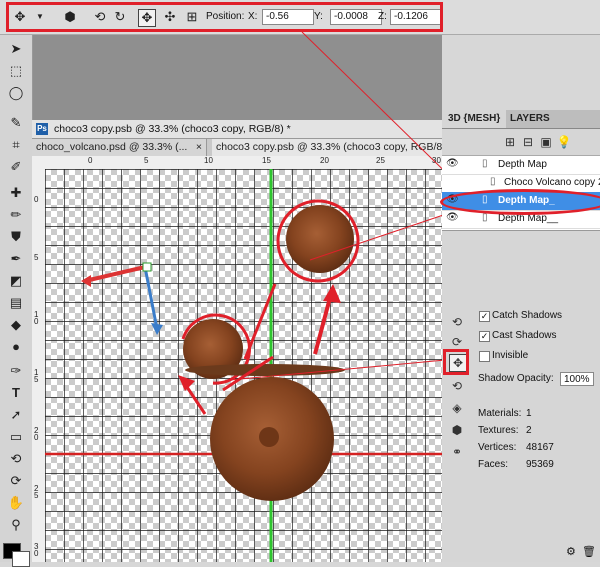  I want to click on invisible-label: Invisible, so click(510, 355).